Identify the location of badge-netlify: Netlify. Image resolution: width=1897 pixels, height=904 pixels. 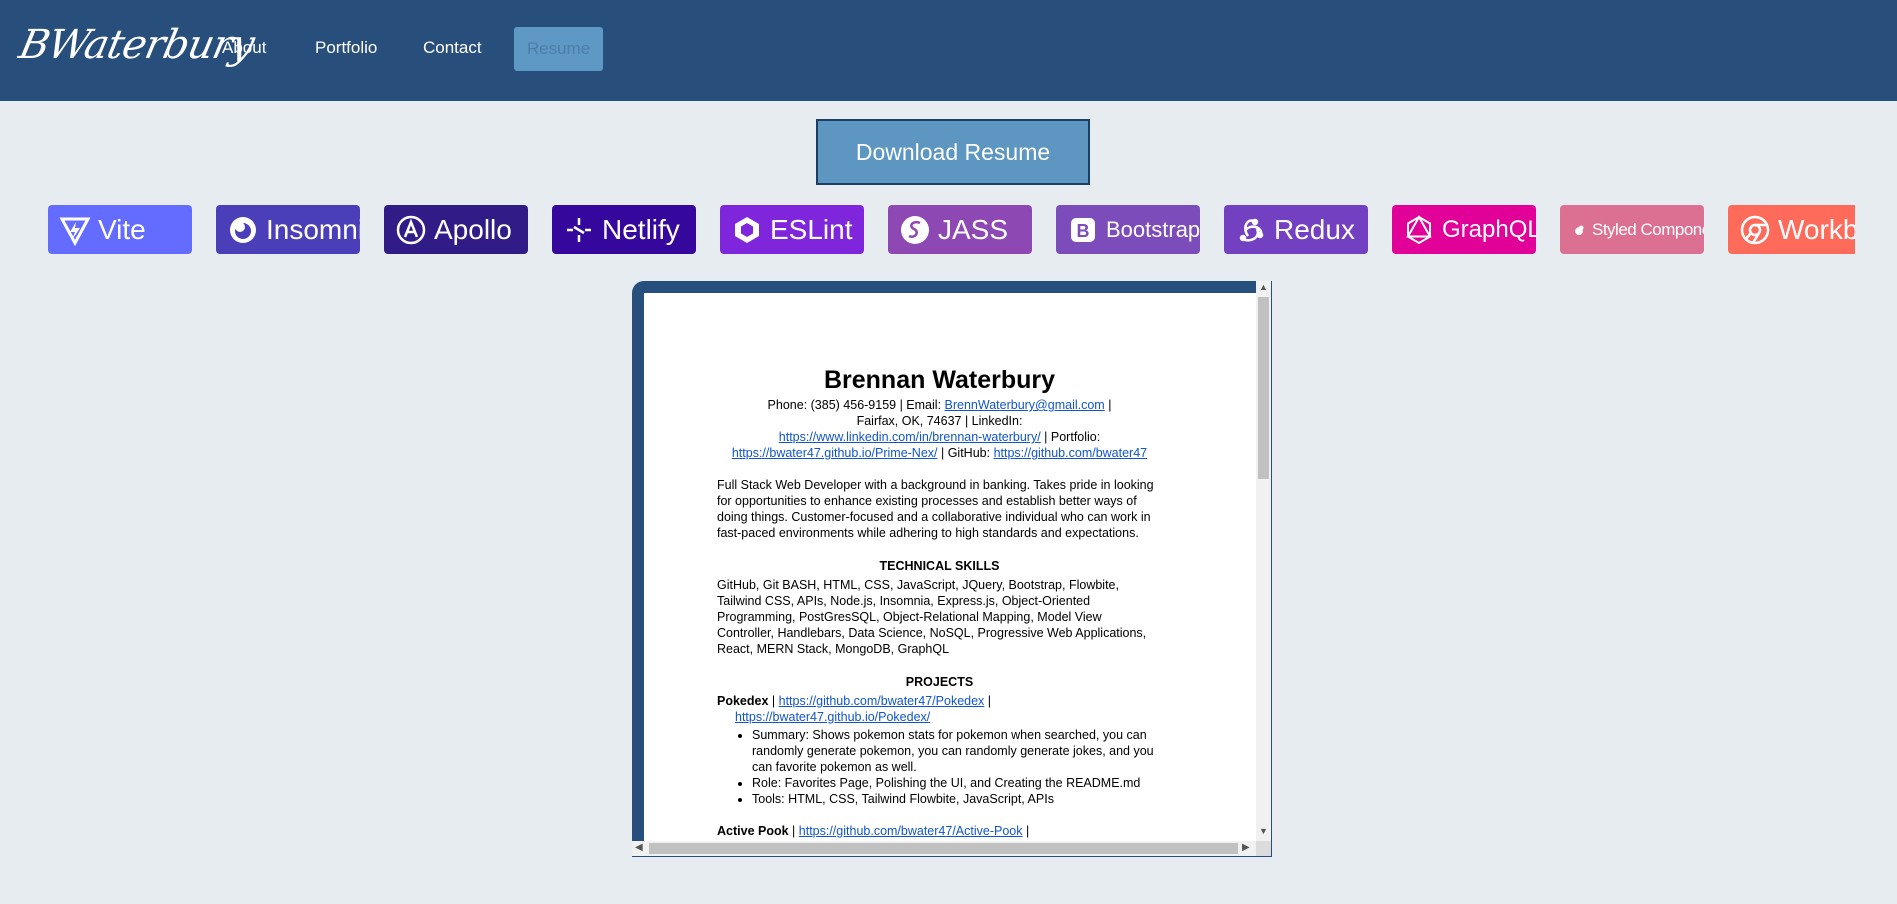
(624, 229).